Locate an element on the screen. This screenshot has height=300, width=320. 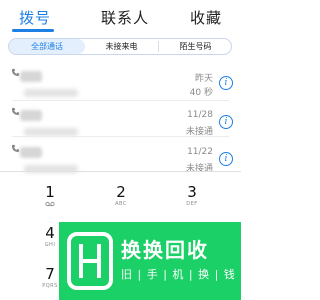
active-tab-indicator is located at coordinates (33, 30).